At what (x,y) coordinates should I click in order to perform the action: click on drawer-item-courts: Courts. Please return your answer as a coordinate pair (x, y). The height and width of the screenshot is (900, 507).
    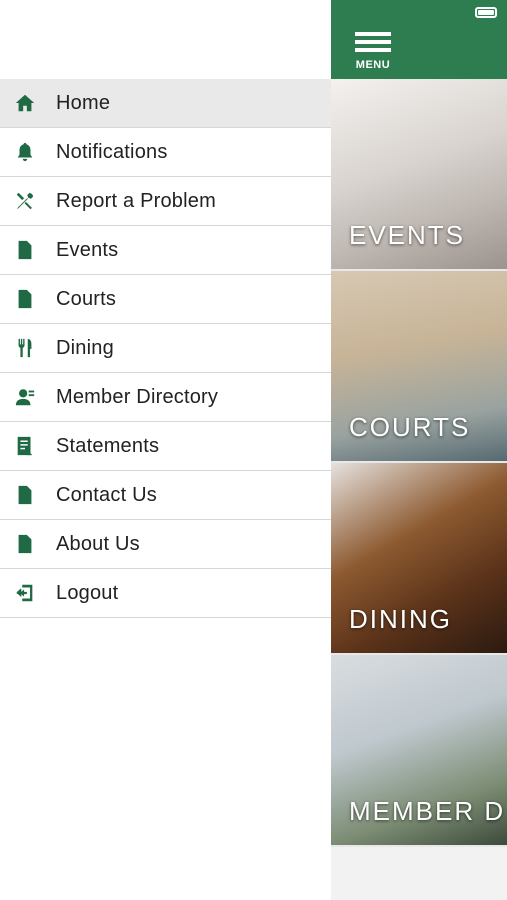
    Looking at the image, I should click on (165, 299).